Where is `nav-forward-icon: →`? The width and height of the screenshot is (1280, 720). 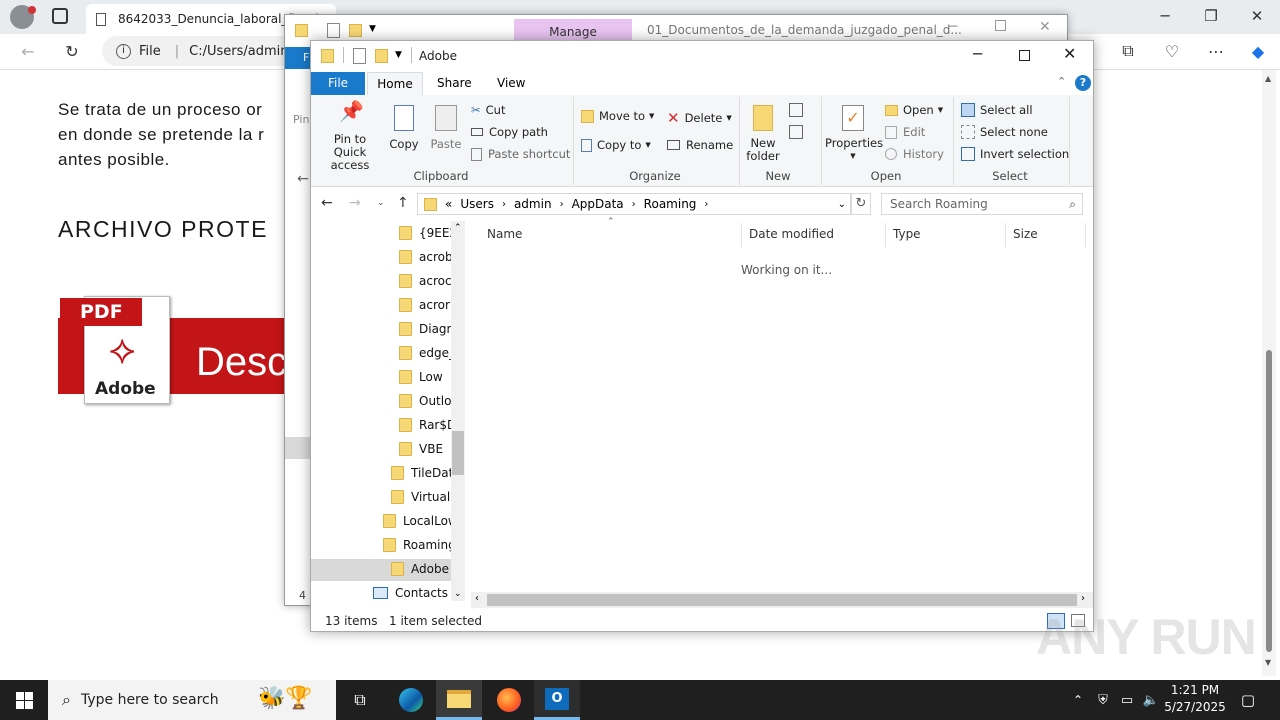
nav-forward-icon: → is located at coordinates (355, 203).